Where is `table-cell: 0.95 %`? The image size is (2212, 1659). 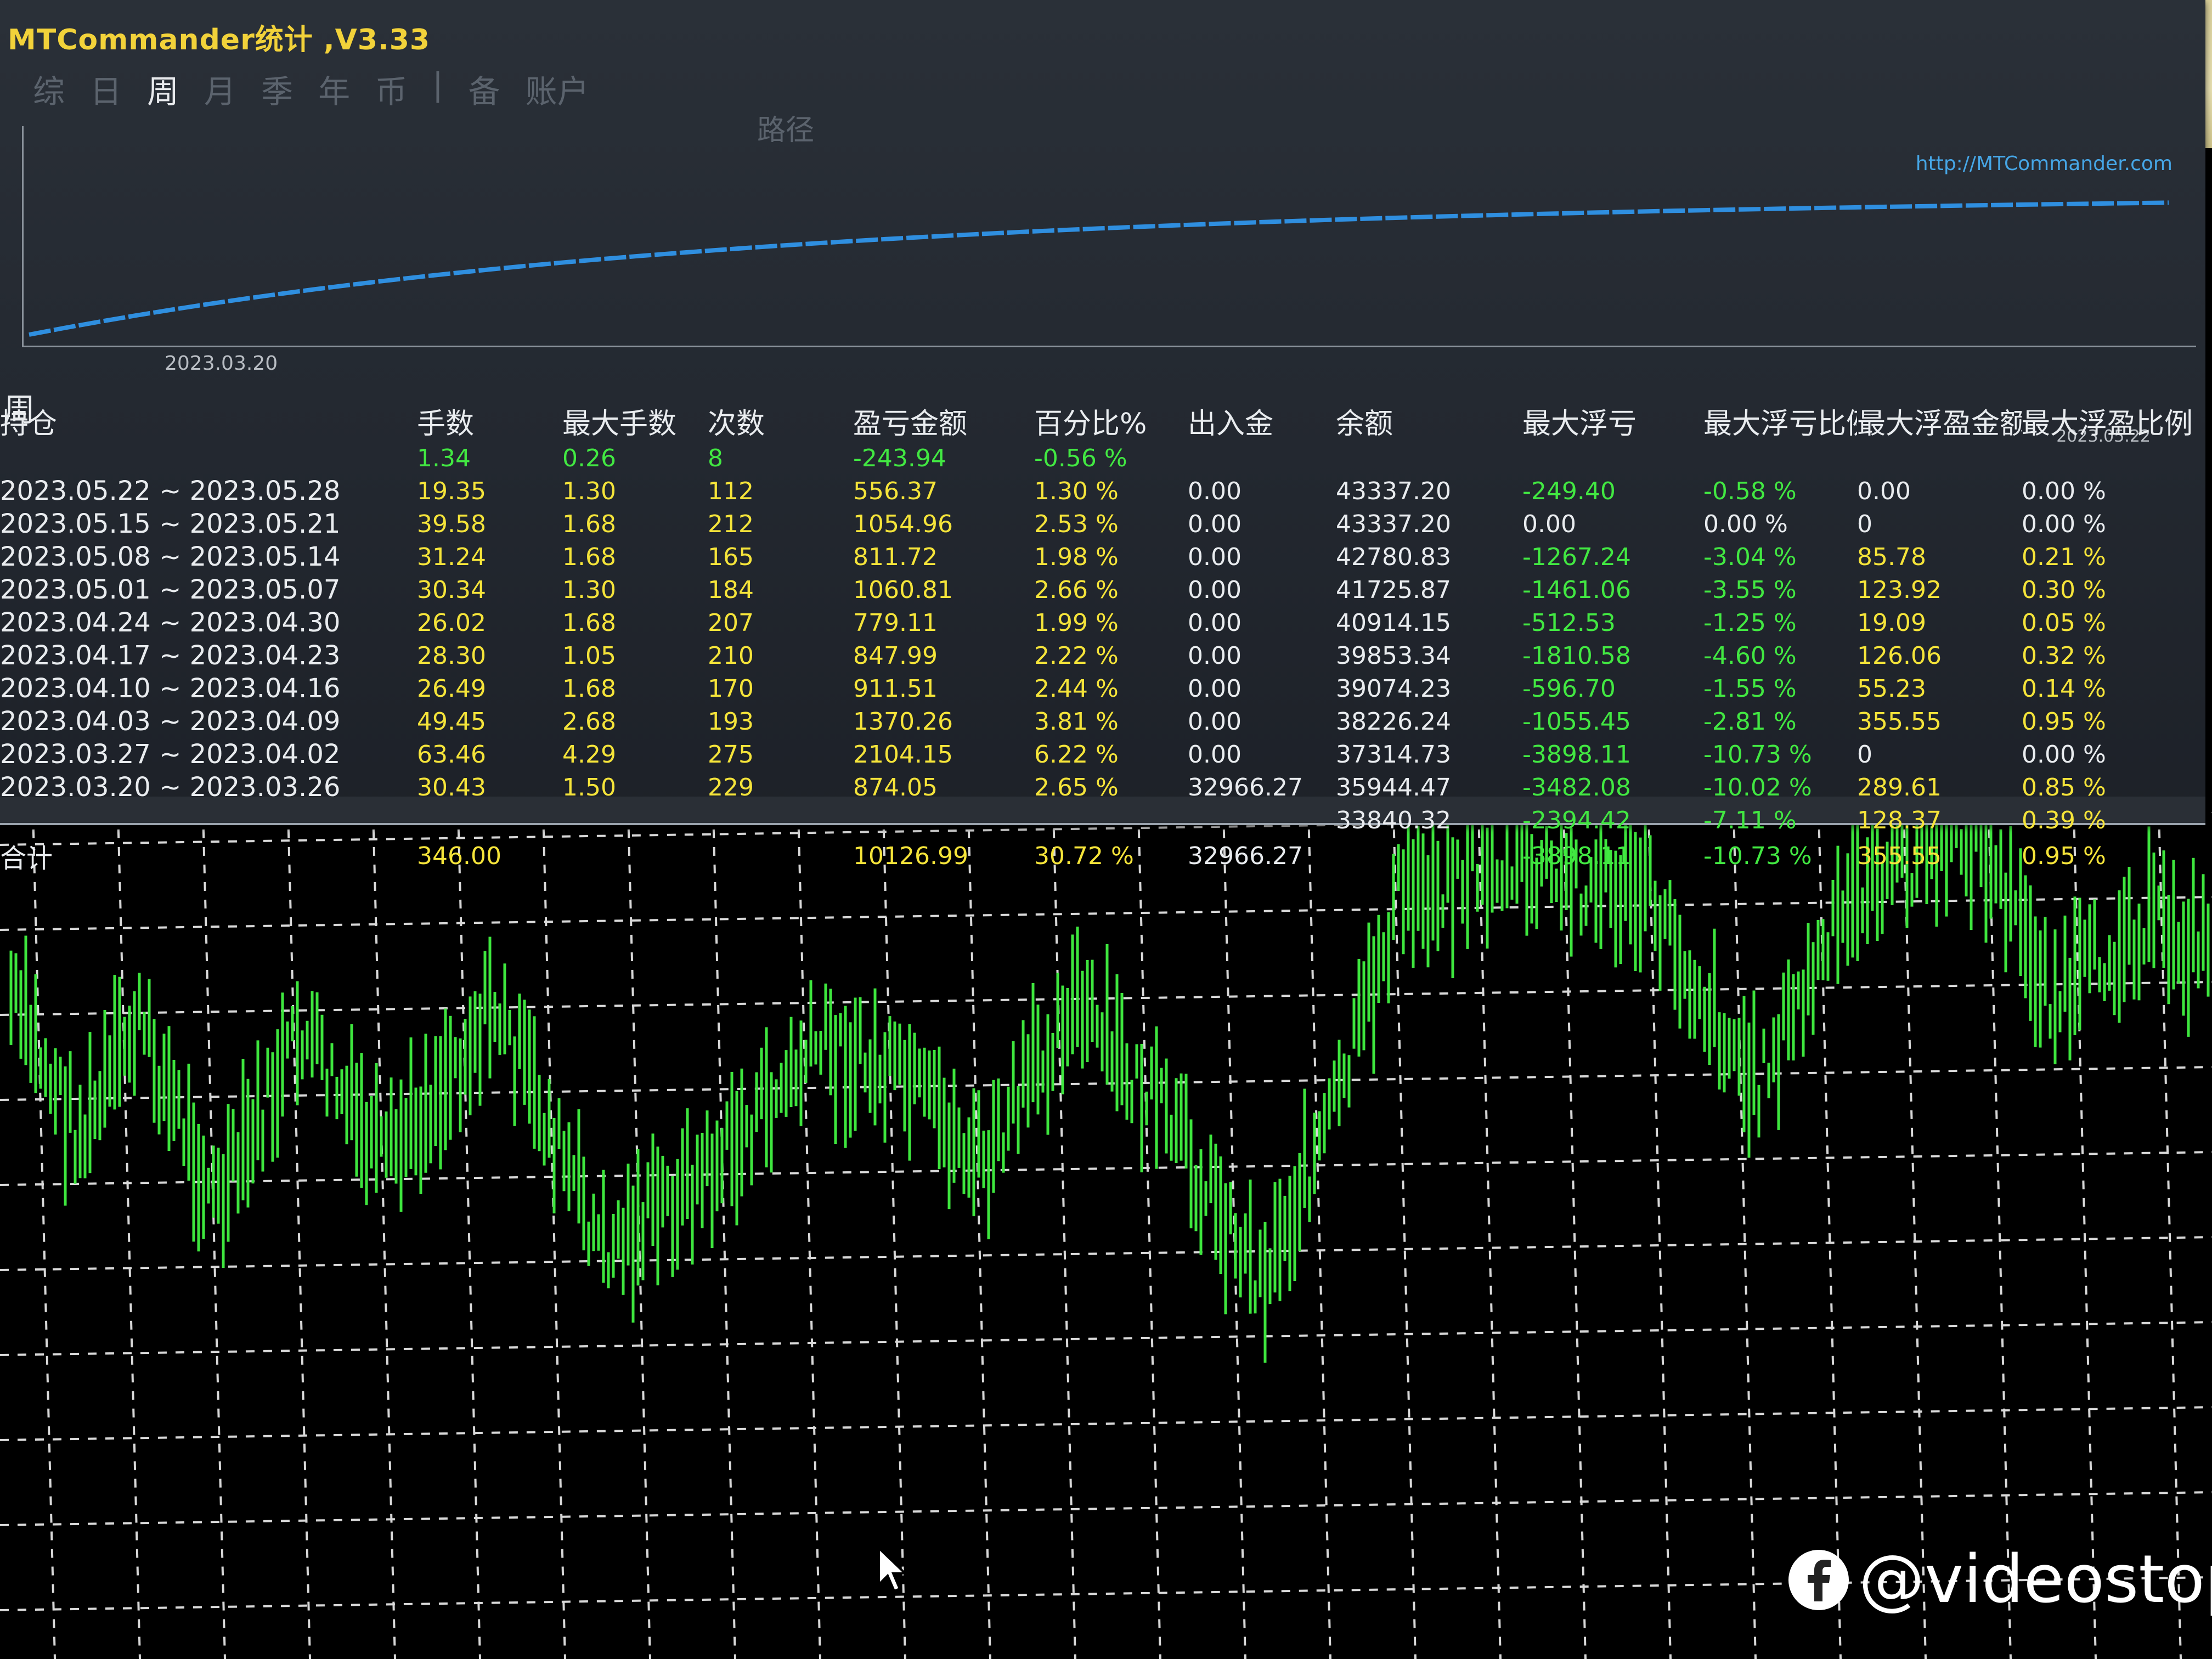 table-cell: 0.95 % is located at coordinates (2064, 856).